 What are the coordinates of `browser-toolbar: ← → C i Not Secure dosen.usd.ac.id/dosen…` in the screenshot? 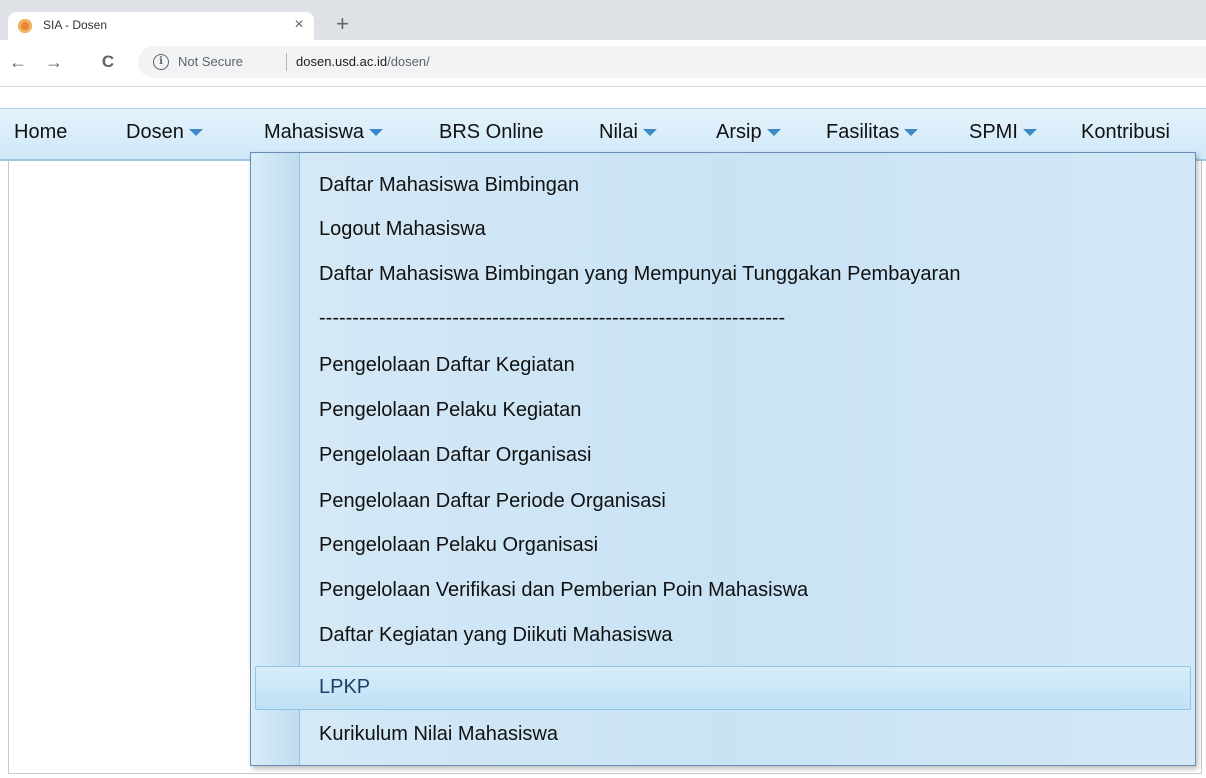 It's located at (603, 63).